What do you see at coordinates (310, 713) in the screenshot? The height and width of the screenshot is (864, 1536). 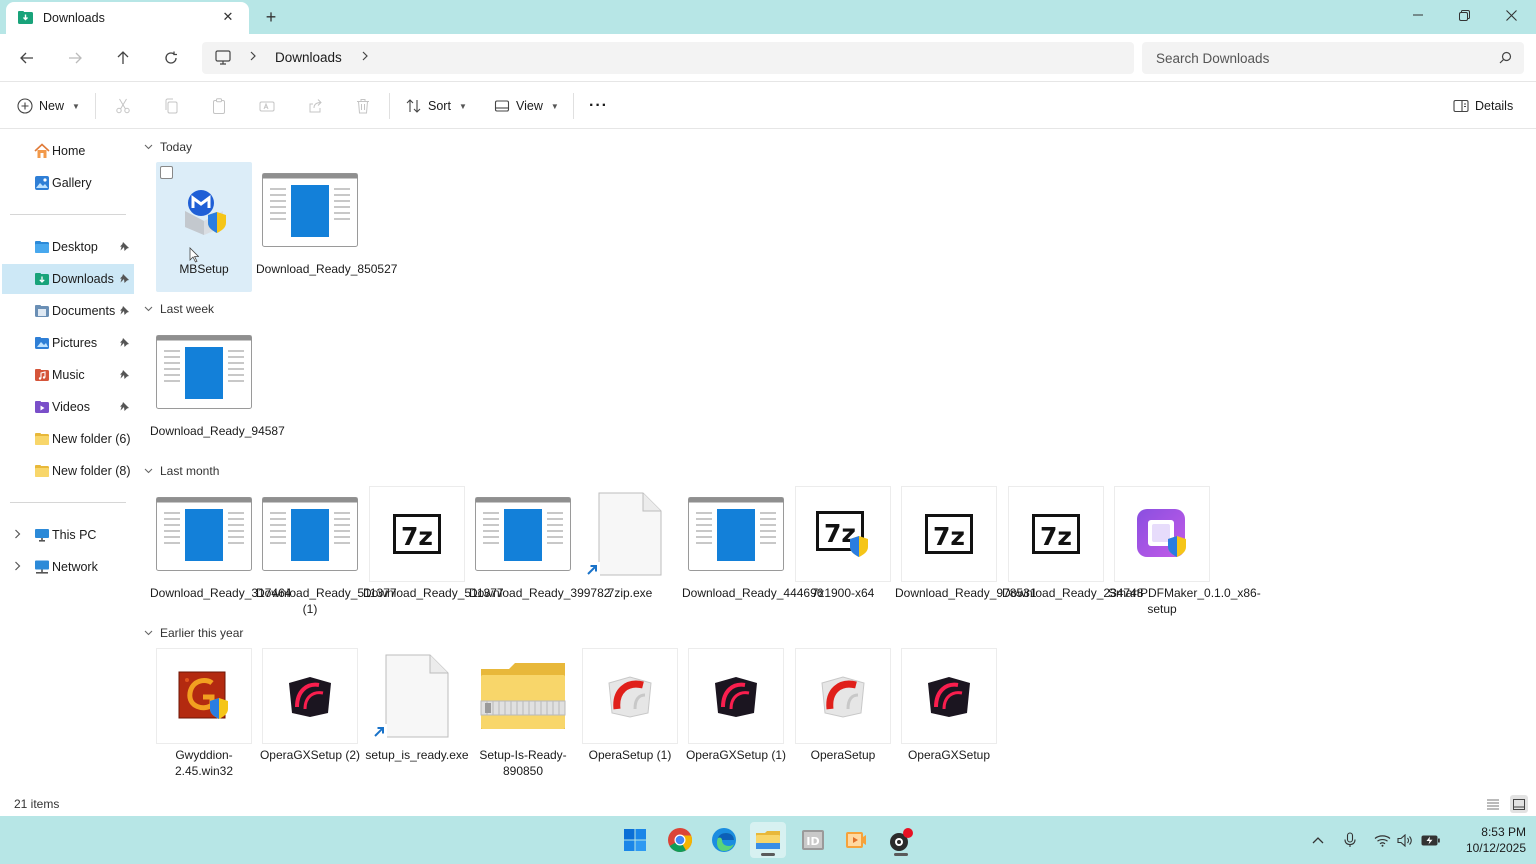 I see `file-item-operagxsetup-2: OperaGXSetup (2)` at bounding box center [310, 713].